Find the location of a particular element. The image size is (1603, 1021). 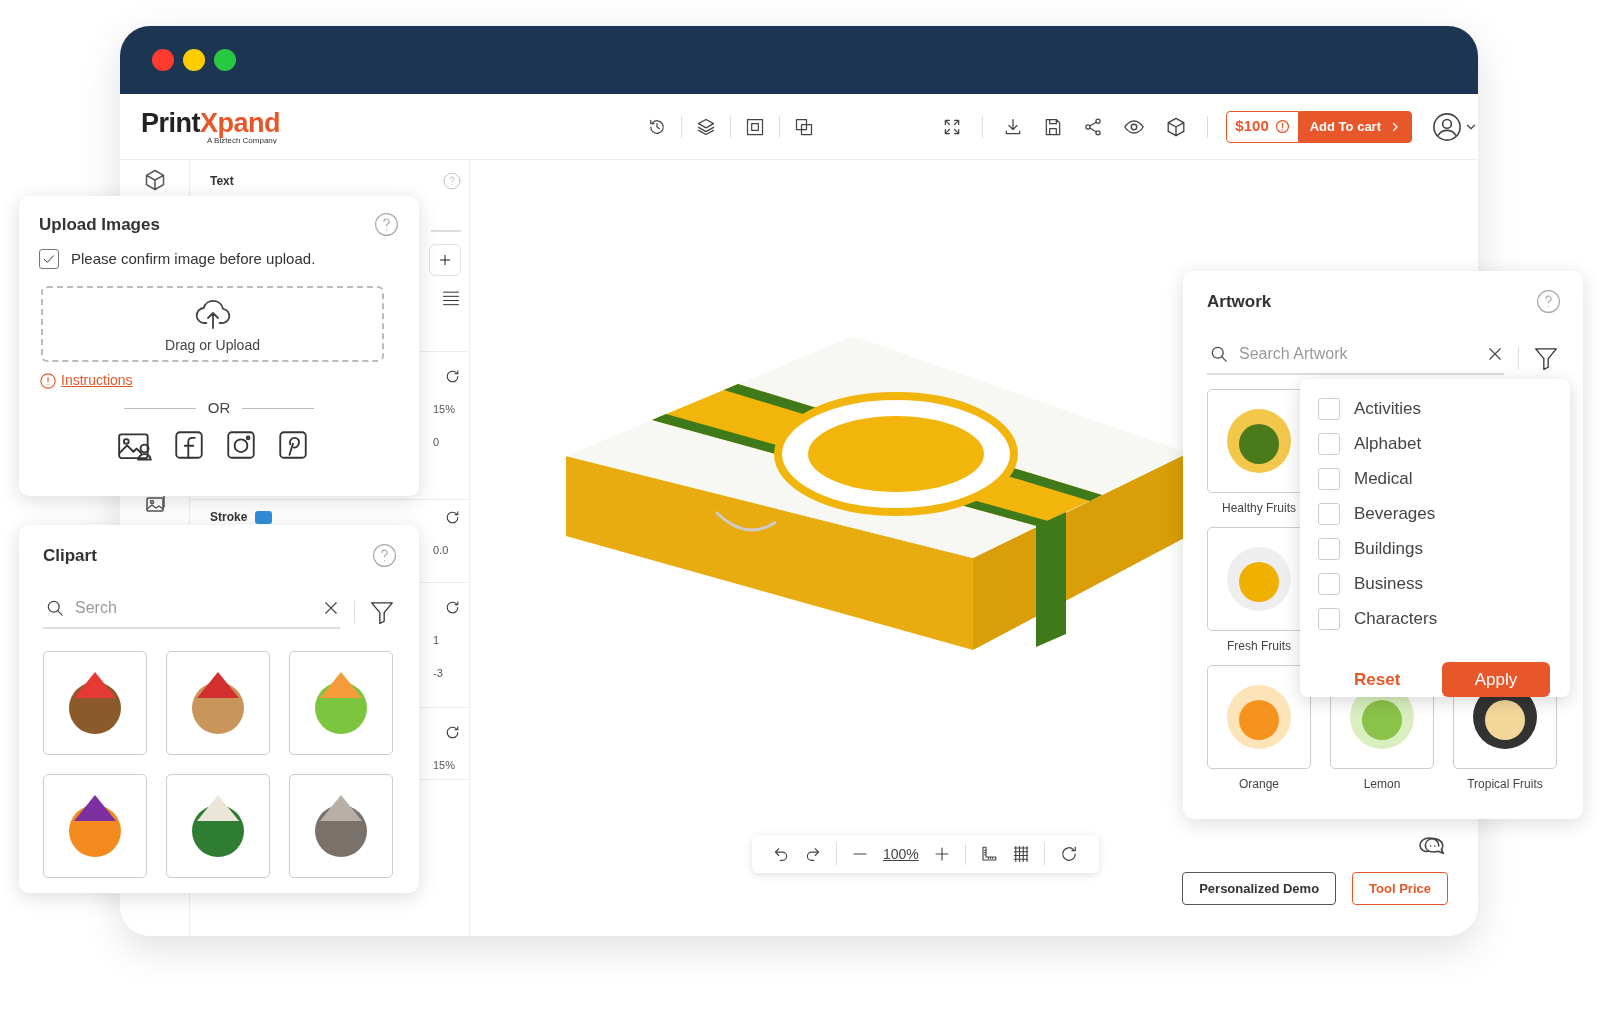

checkbox-label: Medical is located at coordinates (1383, 478).